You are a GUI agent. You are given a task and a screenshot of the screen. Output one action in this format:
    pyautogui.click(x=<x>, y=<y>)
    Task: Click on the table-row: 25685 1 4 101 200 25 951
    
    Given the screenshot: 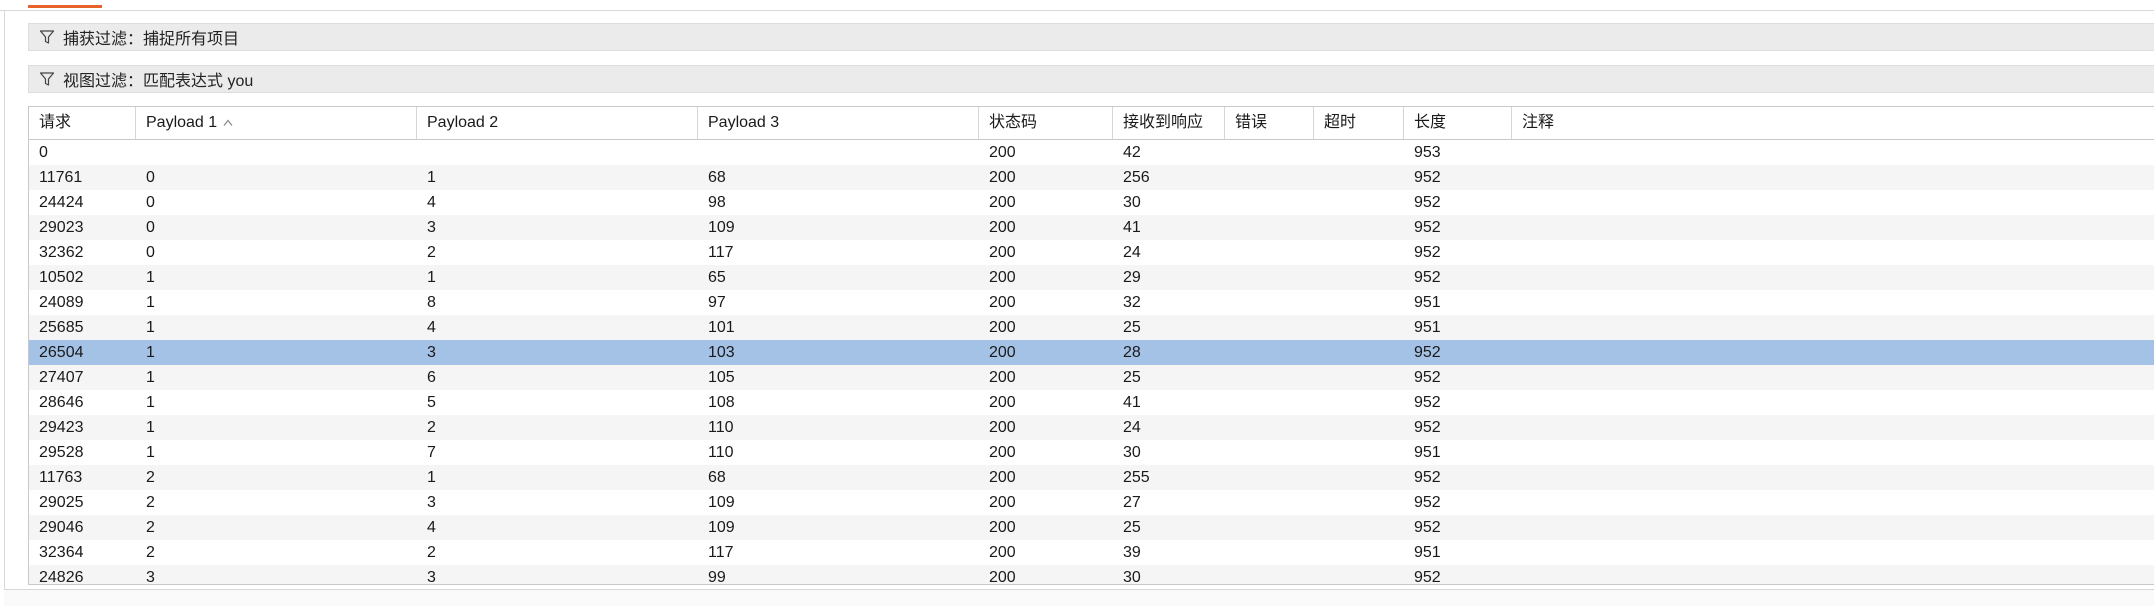 What is the action you would take?
    pyautogui.click(x=1091, y=327)
    